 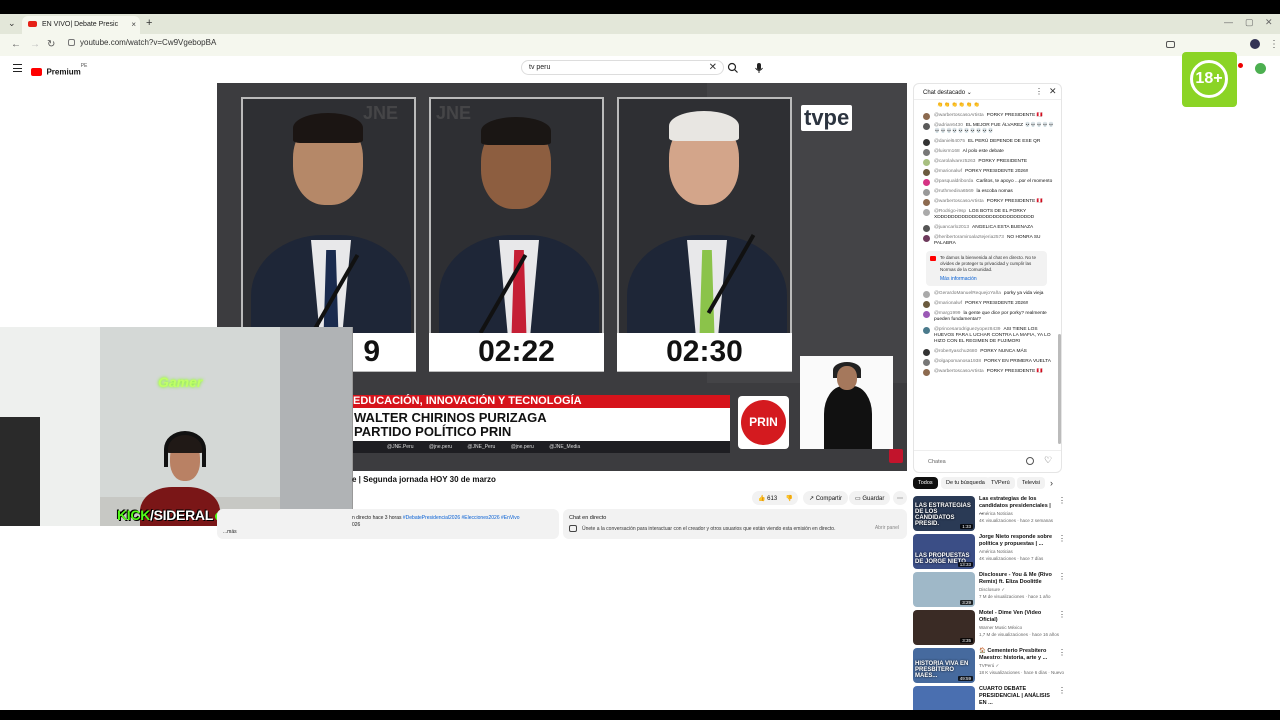 What do you see at coordinates (759, 68) in the screenshot?
I see `microphone-icon` at bounding box center [759, 68].